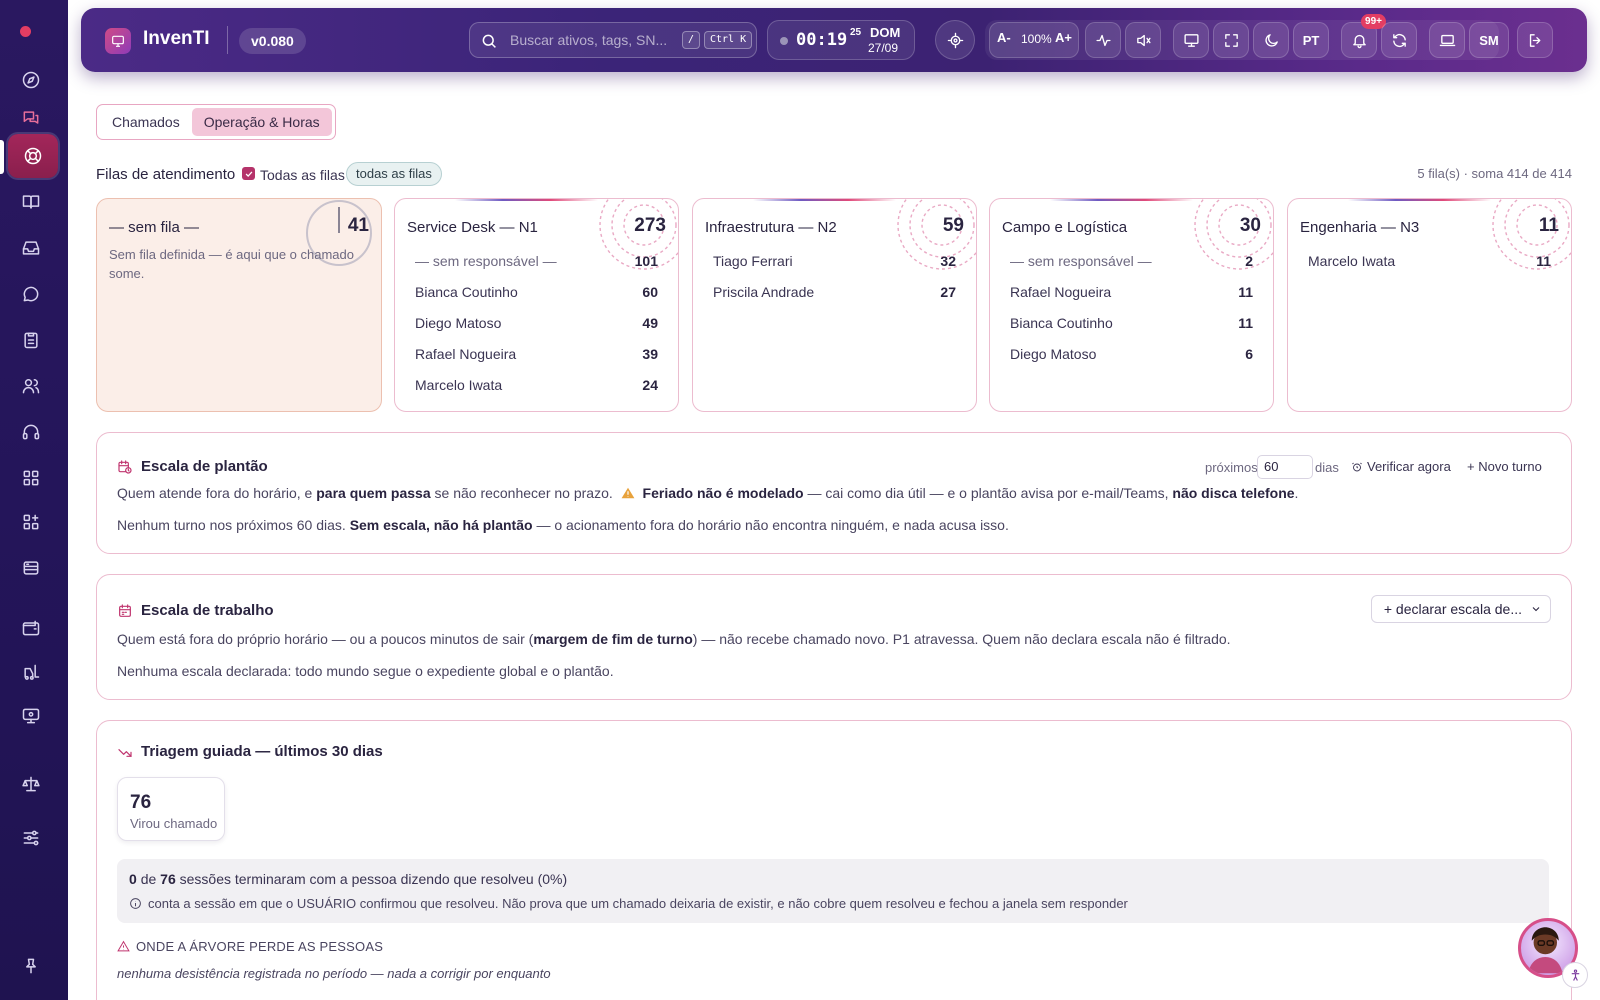 This screenshot has height=1000, width=1600. I want to click on users-icon, so click(31, 386).